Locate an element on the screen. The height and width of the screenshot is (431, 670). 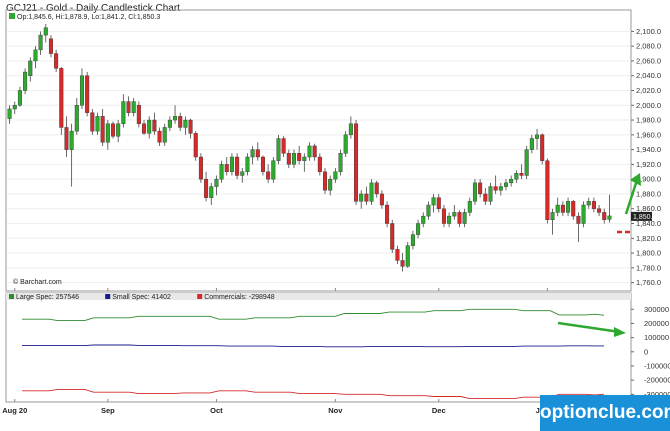
price-tick-label: 2,100.0 is located at coordinates (648, 31).